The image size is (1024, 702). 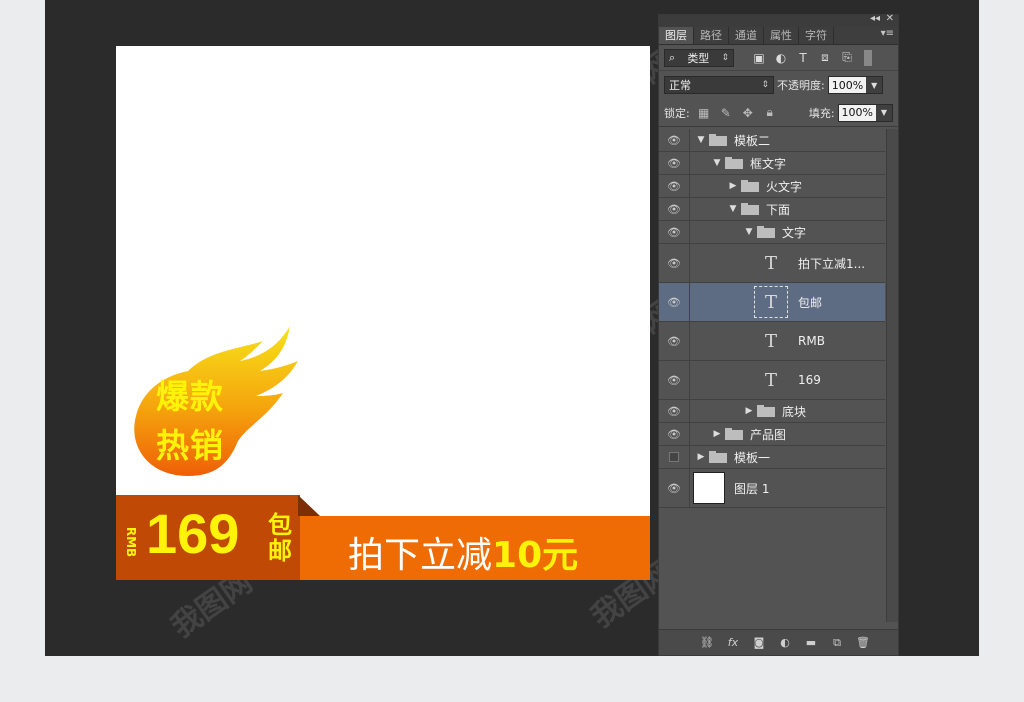 What do you see at coordinates (772, 488) in the screenshot?
I see `layer-row: 👁︎ 图层 1` at bounding box center [772, 488].